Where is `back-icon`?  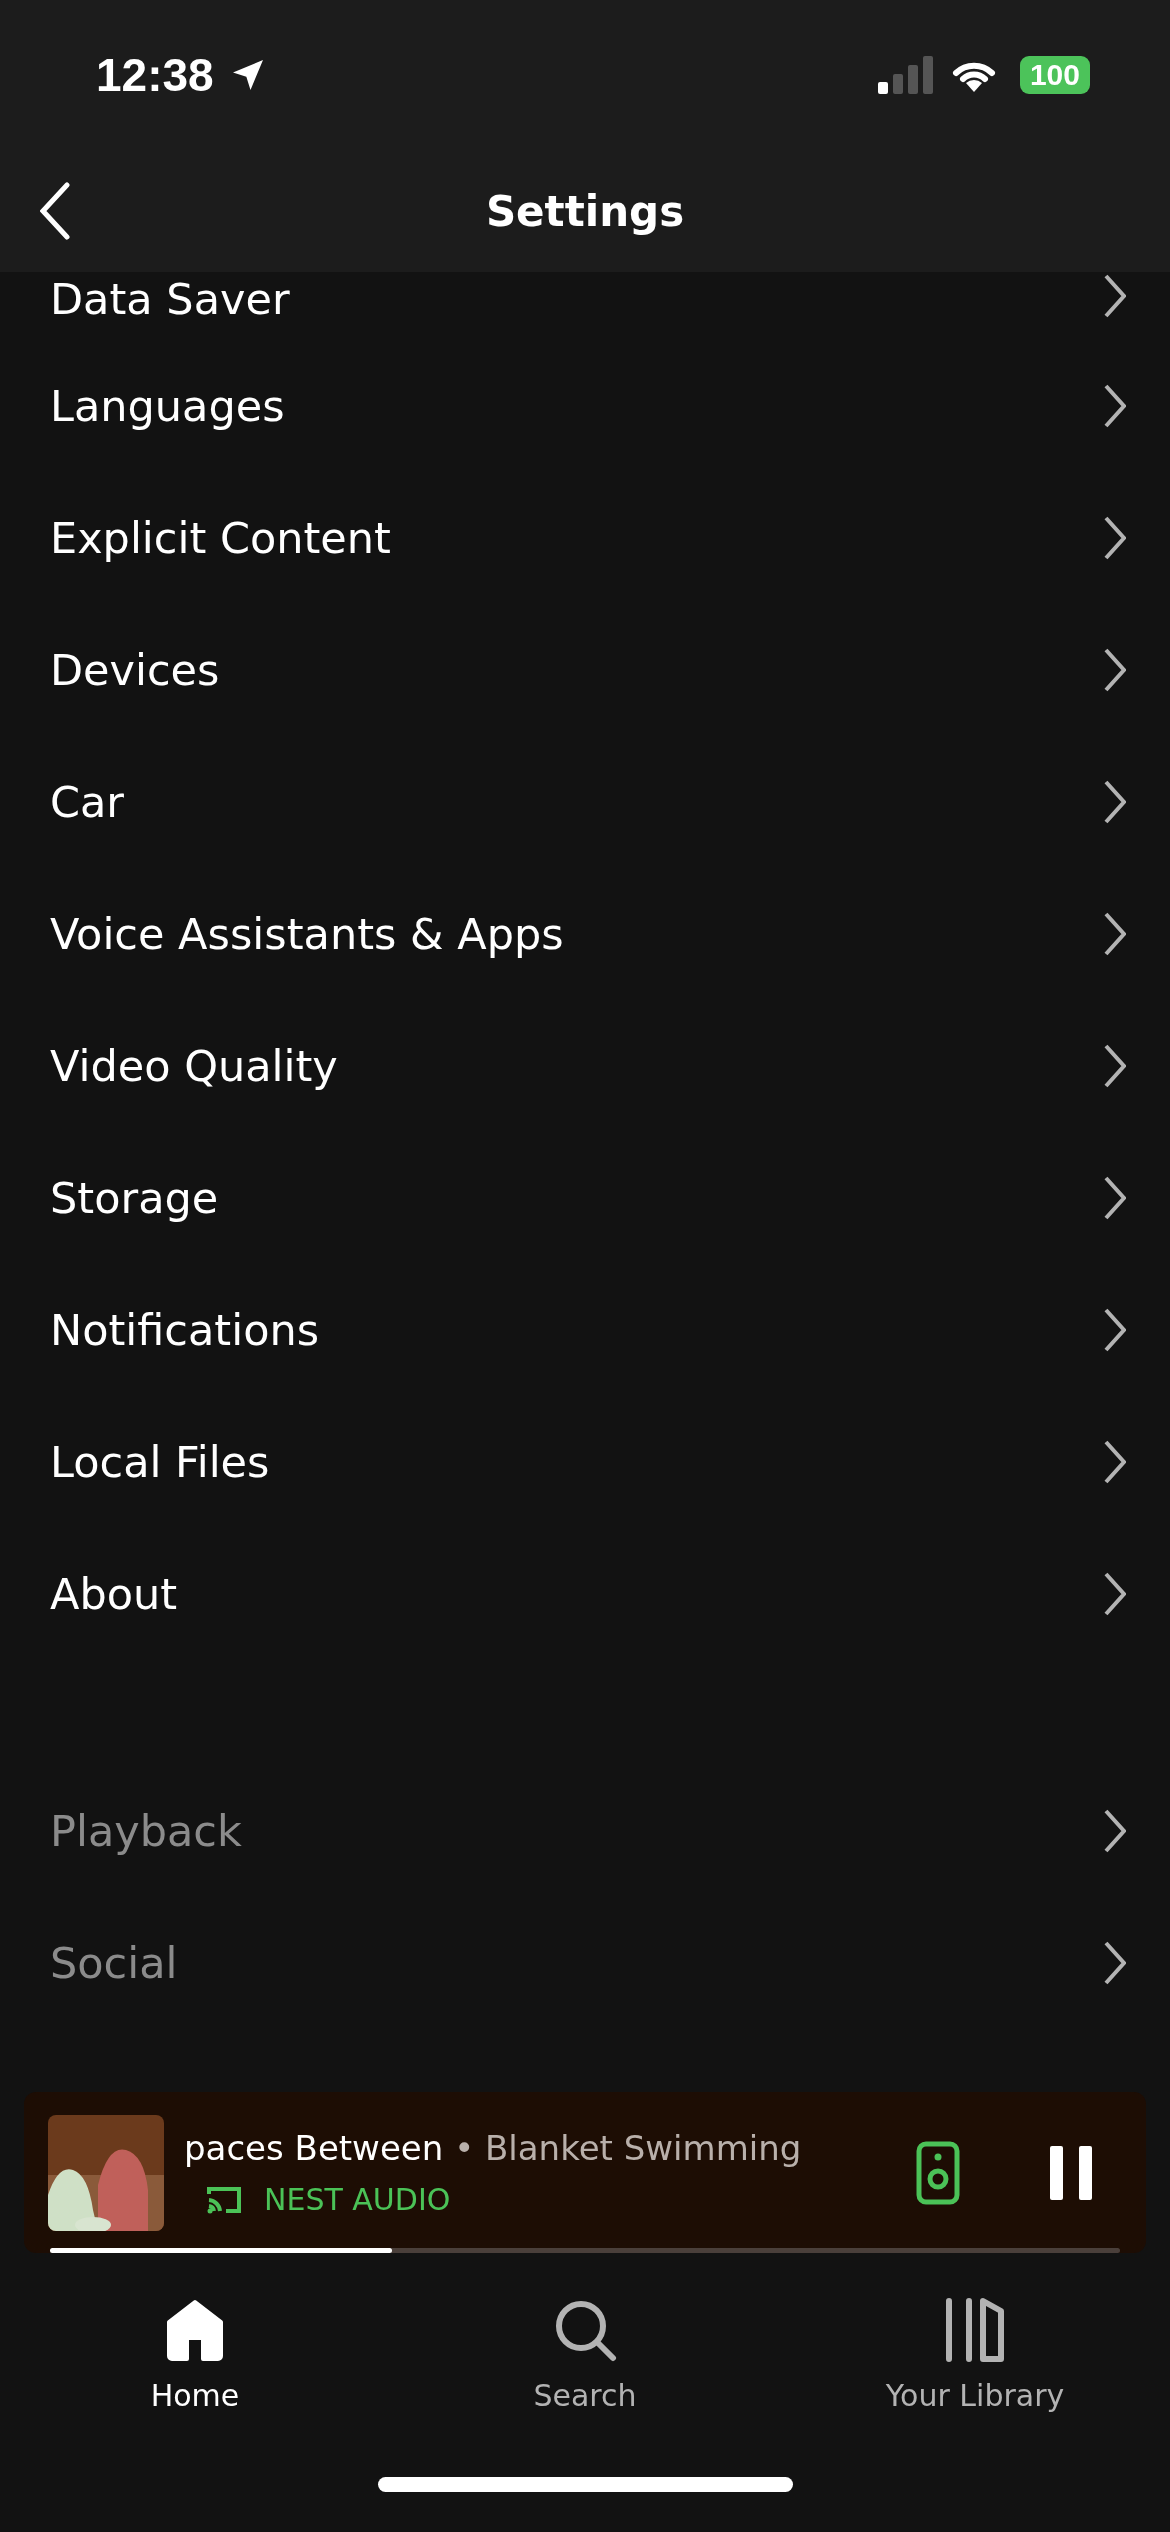
back-icon is located at coordinates (55, 211).